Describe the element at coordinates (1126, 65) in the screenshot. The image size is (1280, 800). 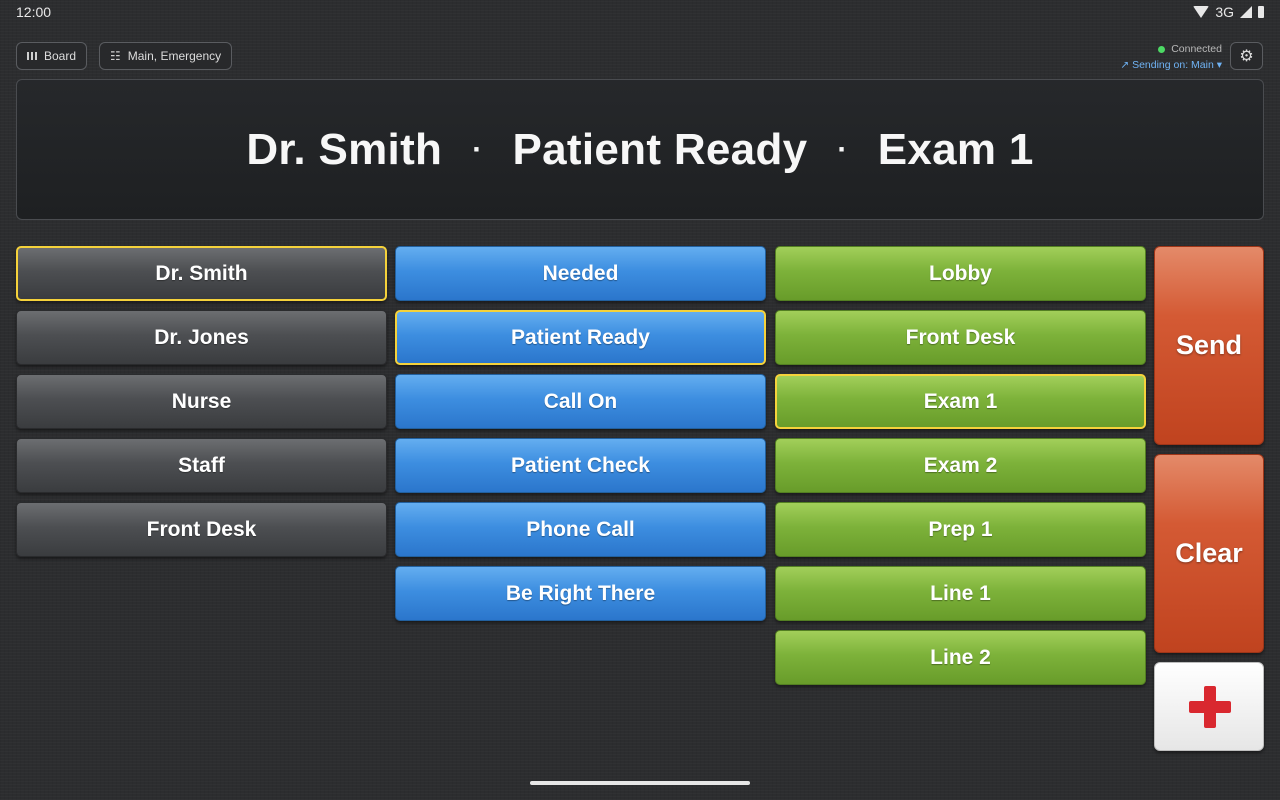
I see `arrow-up-right-icon: ↗` at that location.